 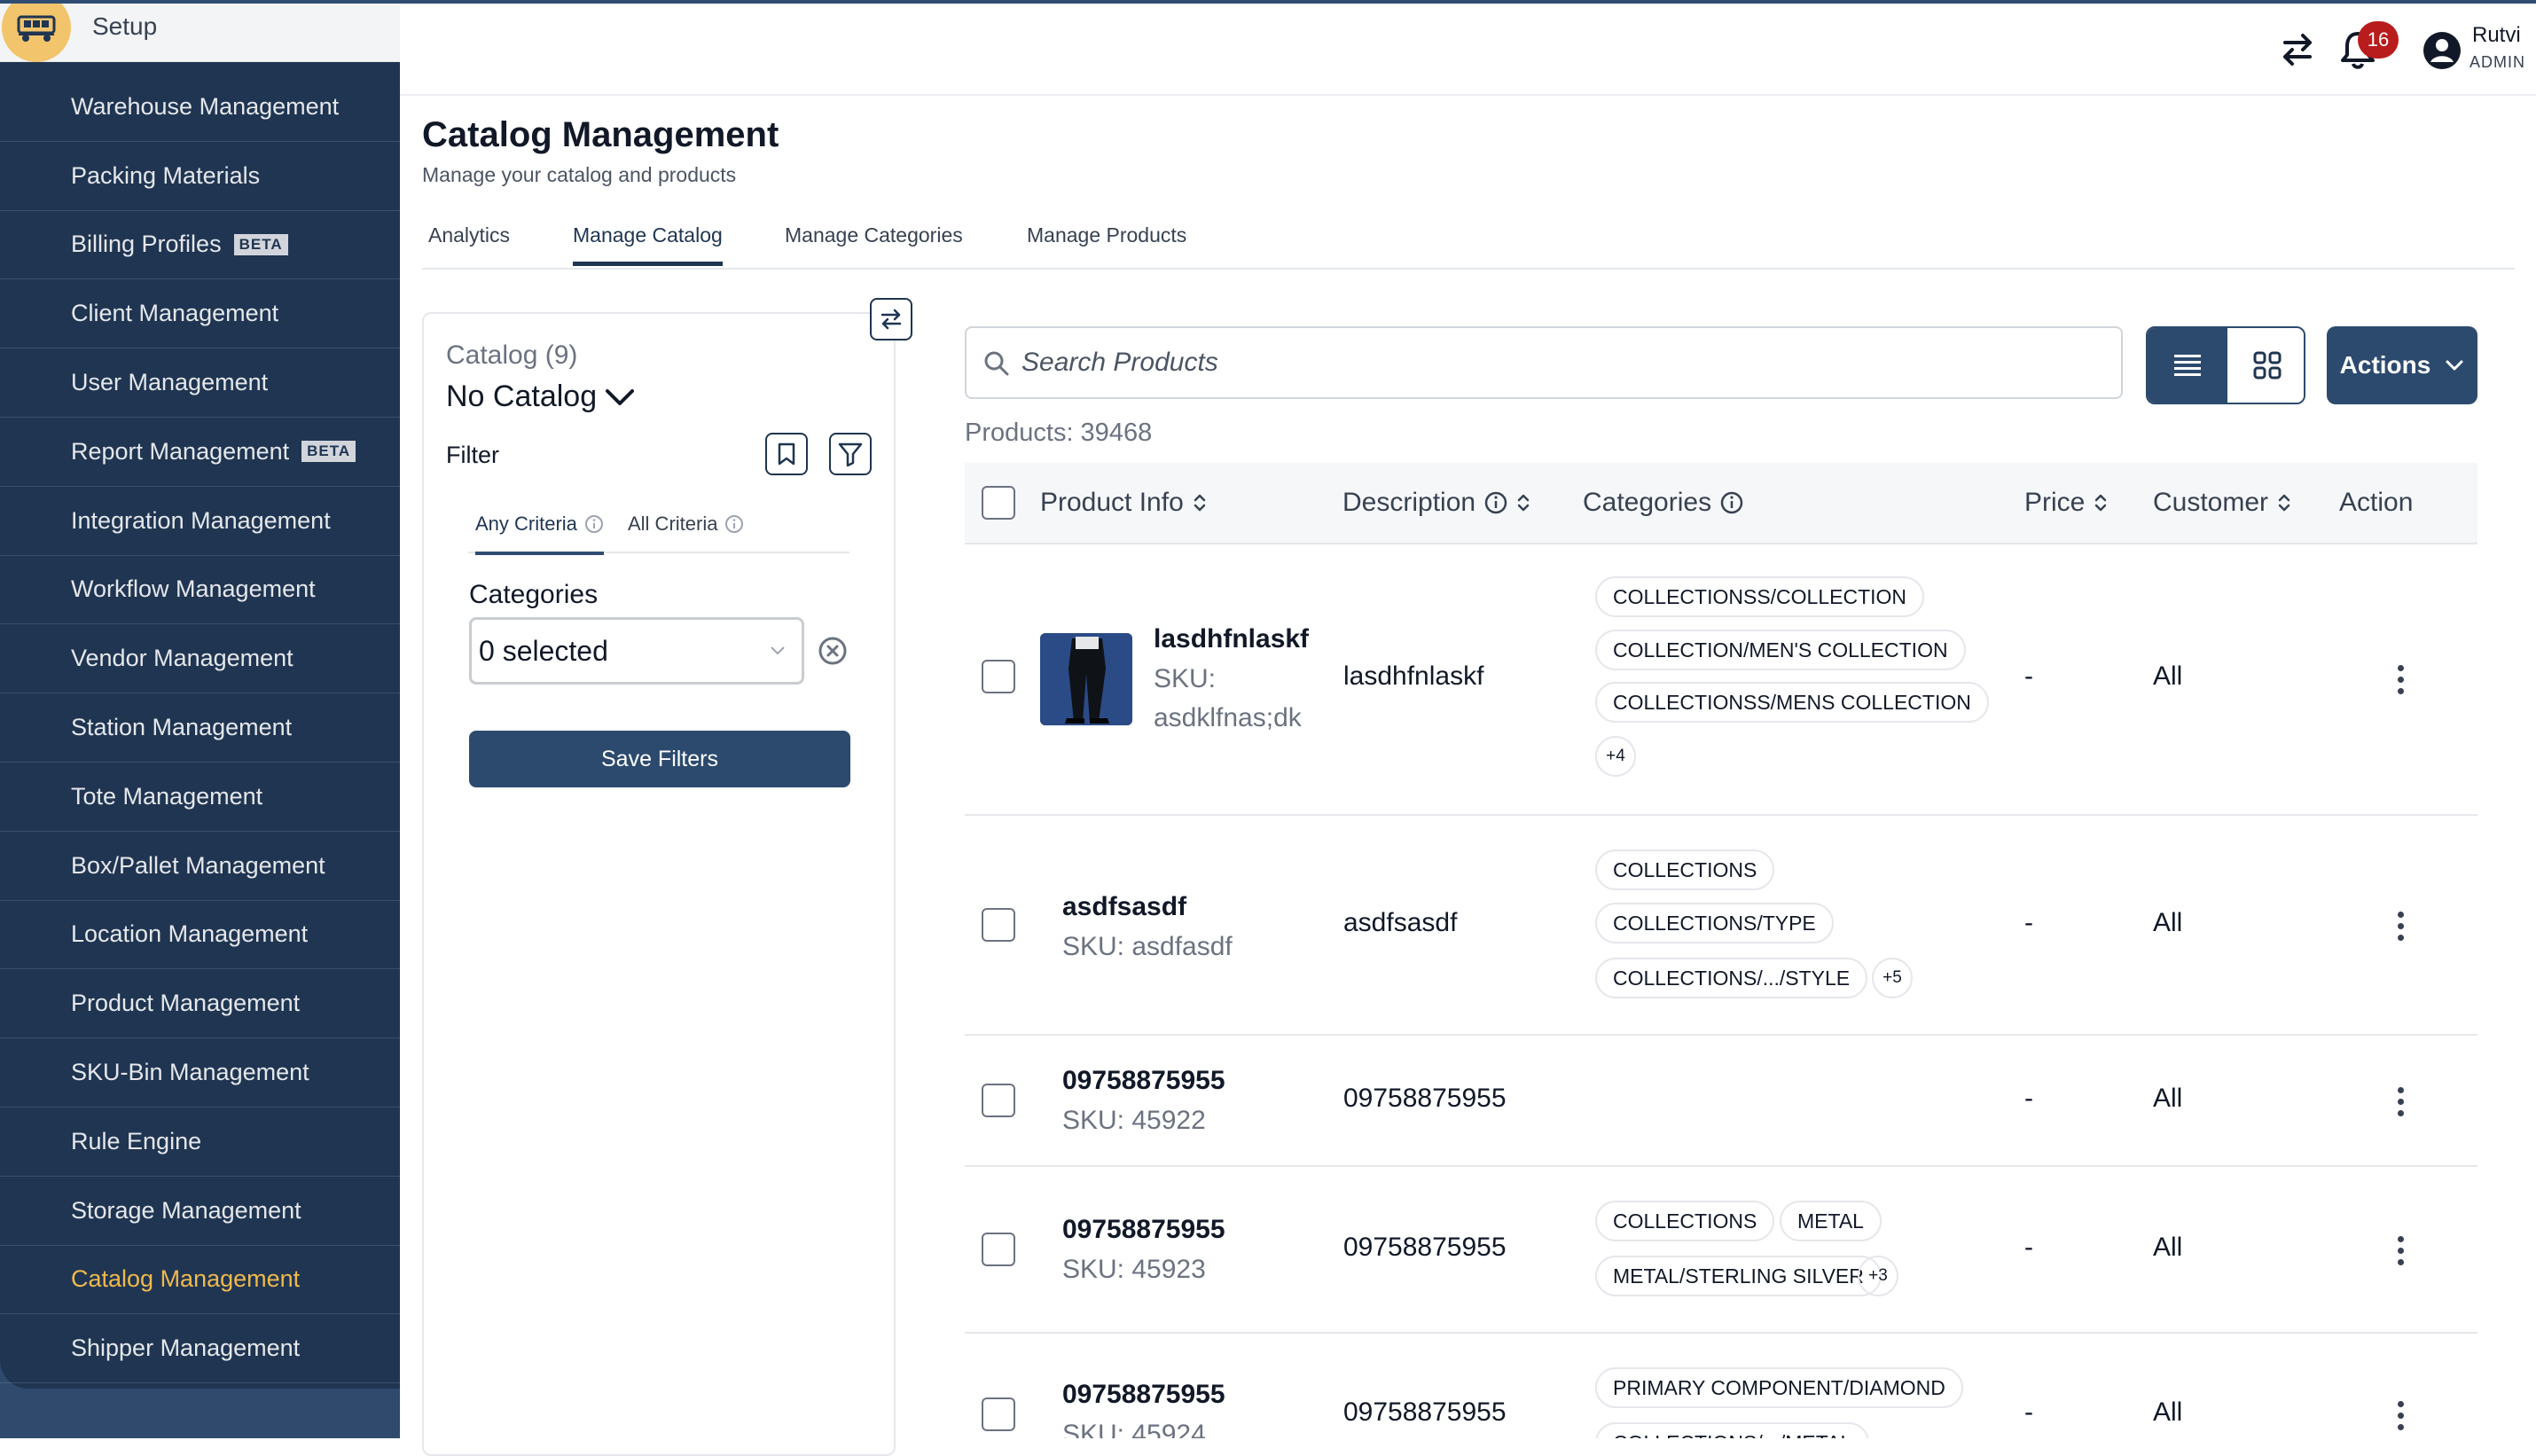 What do you see at coordinates (998, 503) in the screenshot?
I see `select-all-checkbox` at bounding box center [998, 503].